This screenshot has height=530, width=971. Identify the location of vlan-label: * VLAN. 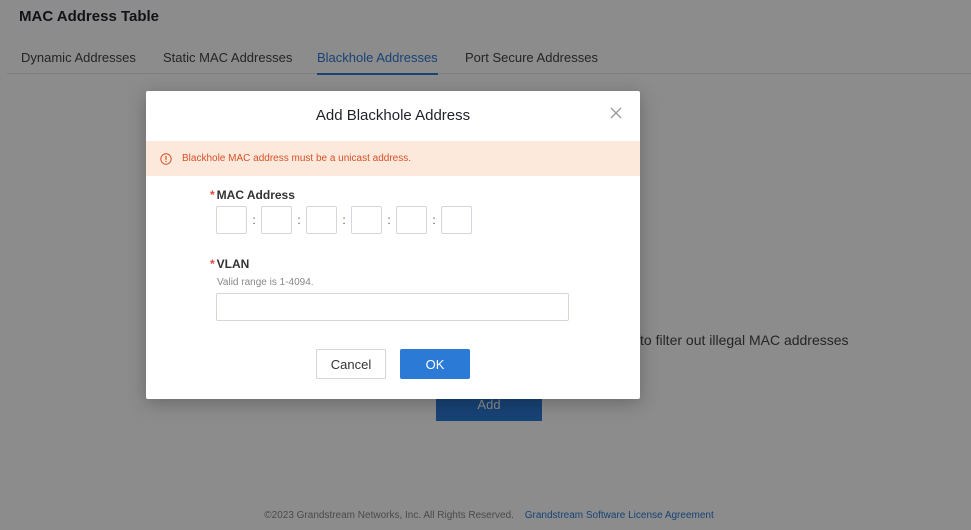
(230, 264).